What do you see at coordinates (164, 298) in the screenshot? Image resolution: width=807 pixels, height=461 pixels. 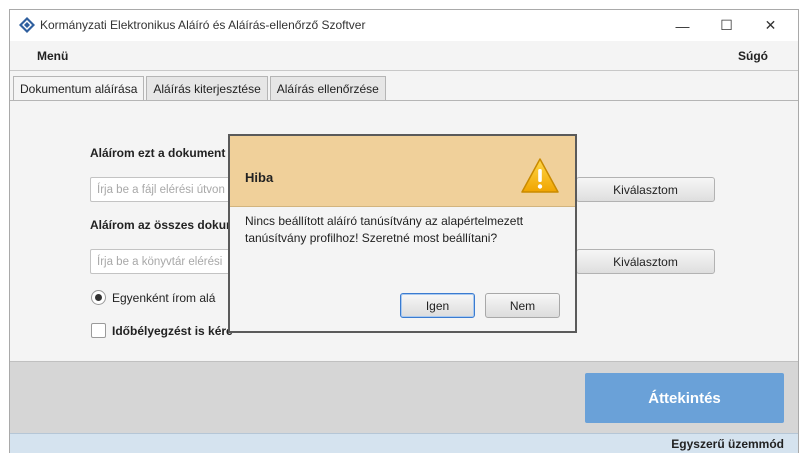 I see `sign-individually-label: Egyenként írom alá` at bounding box center [164, 298].